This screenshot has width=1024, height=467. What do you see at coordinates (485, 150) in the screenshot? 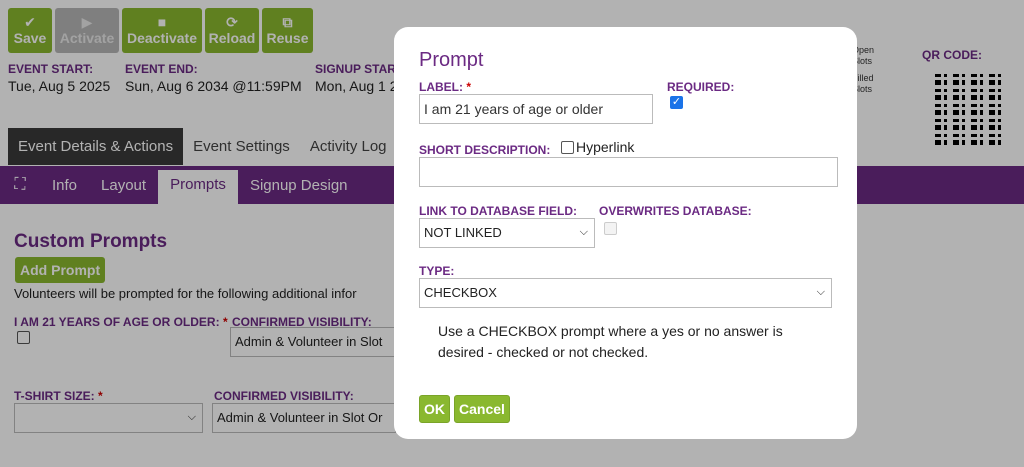
I see `short-description-label: SHORT DESCRIPTION:` at bounding box center [485, 150].